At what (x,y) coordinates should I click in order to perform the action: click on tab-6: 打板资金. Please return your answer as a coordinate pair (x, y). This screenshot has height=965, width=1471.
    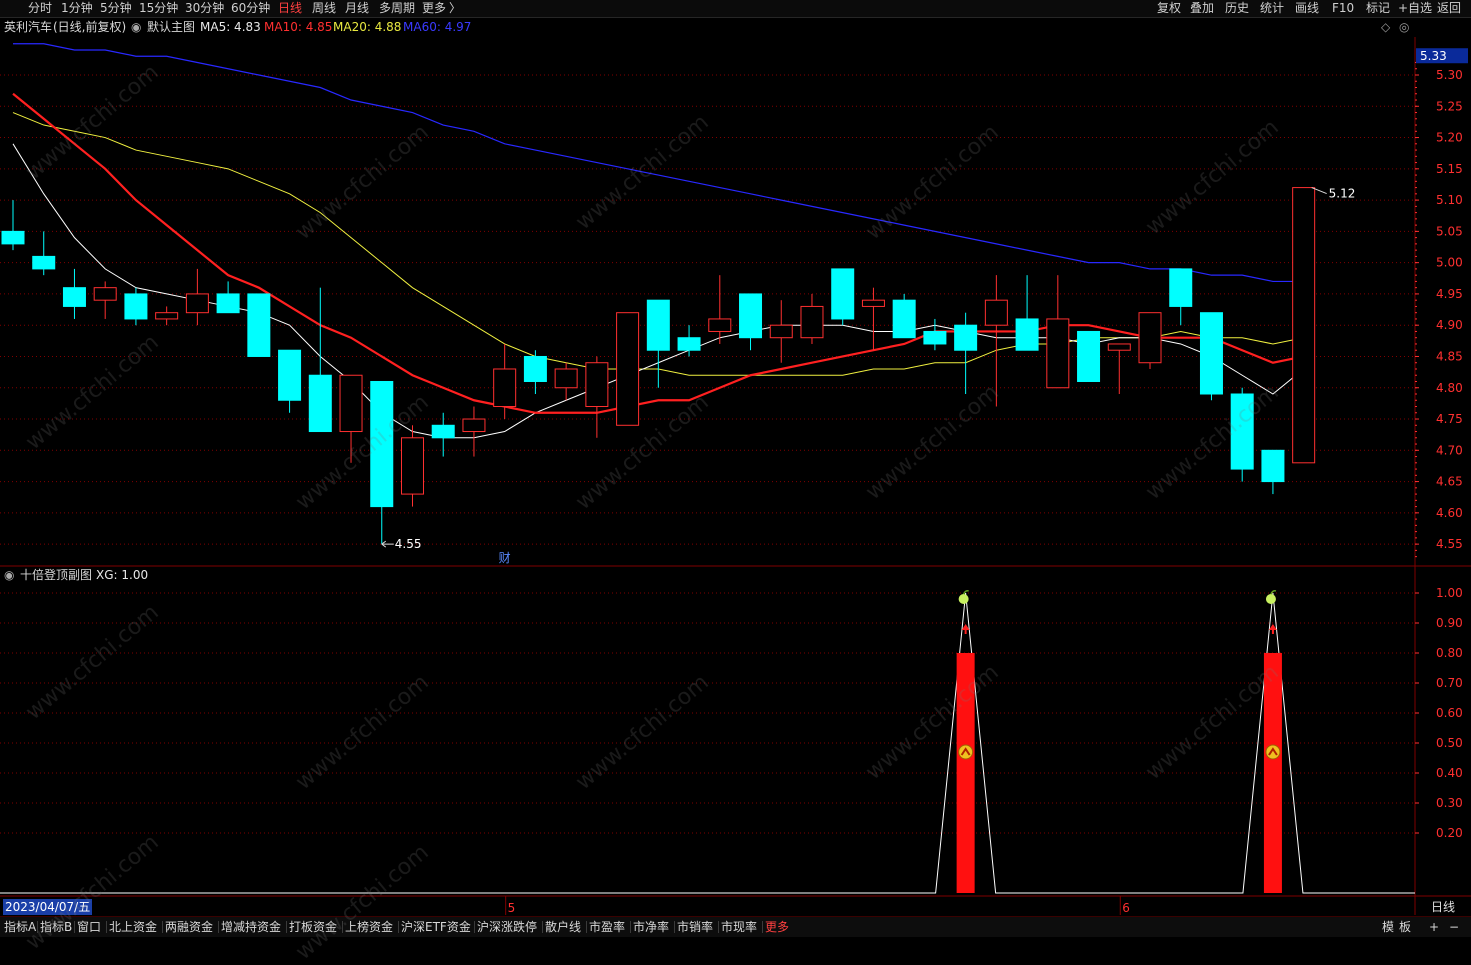
    Looking at the image, I should click on (313, 927).